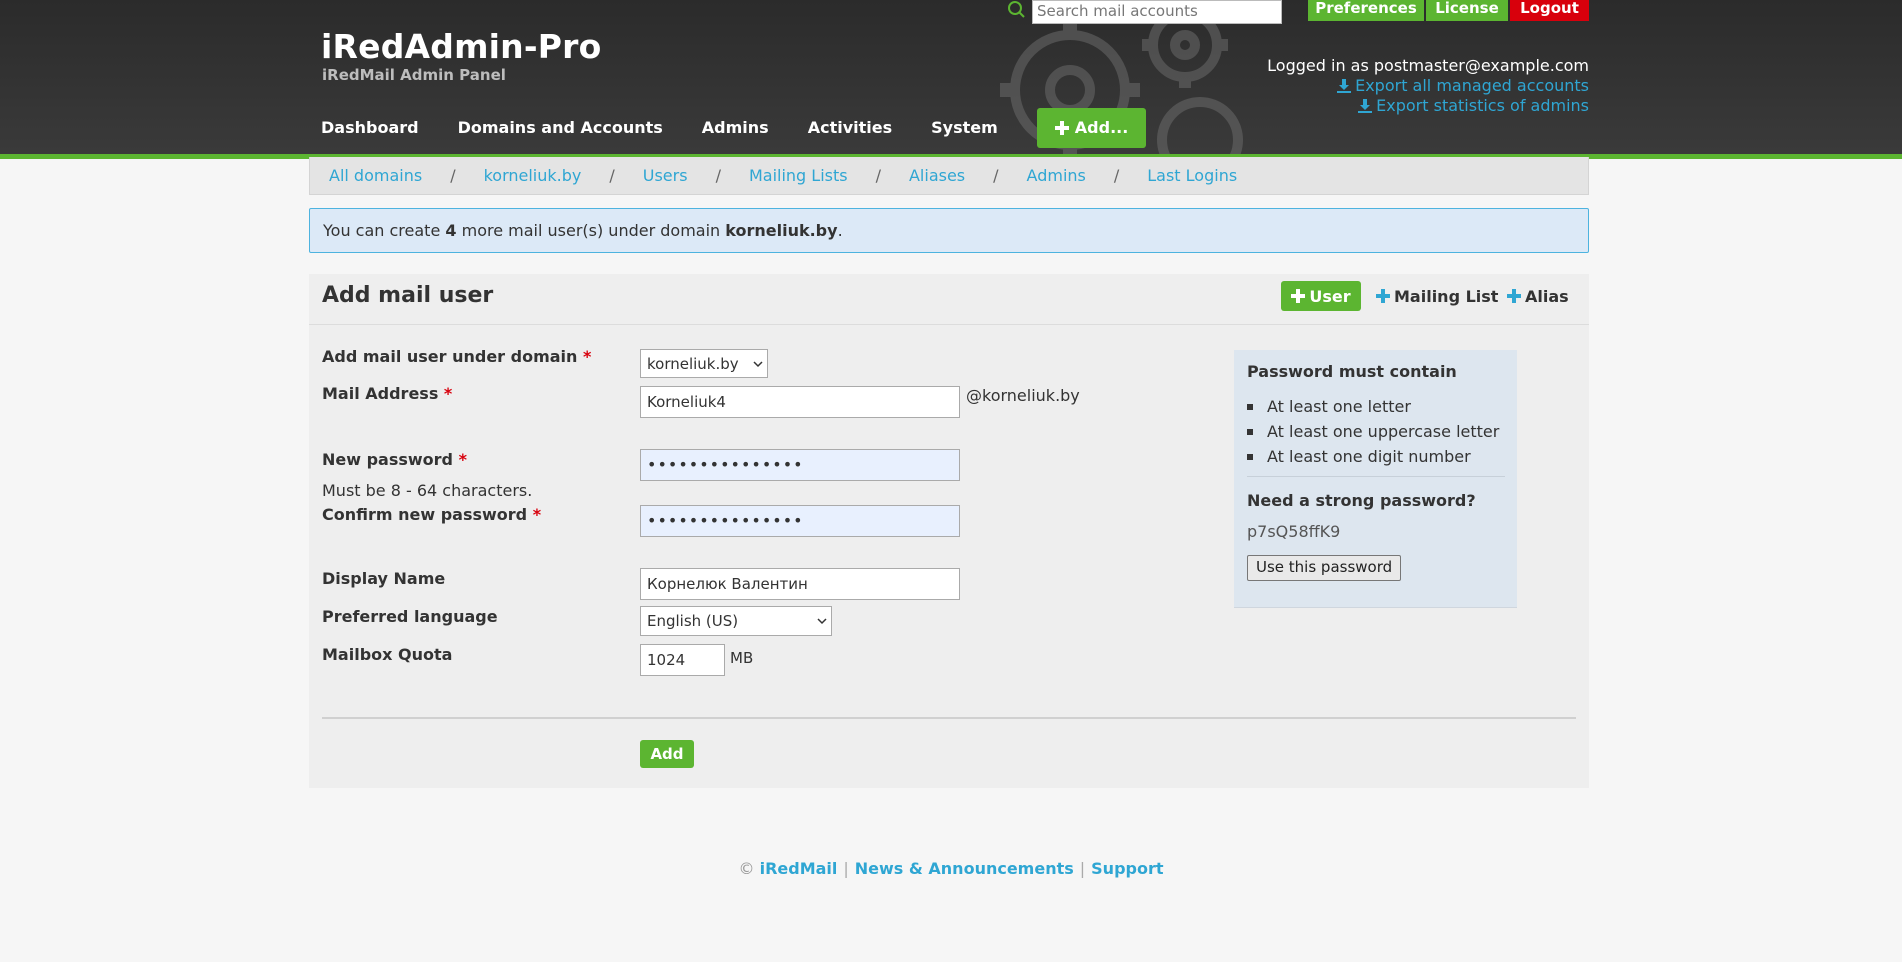 The width and height of the screenshot is (1902, 962). What do you see at coordinates (746, 868) in the screenshot?
I see `copyright-symbol: ©` at bounding box center [746, 868].